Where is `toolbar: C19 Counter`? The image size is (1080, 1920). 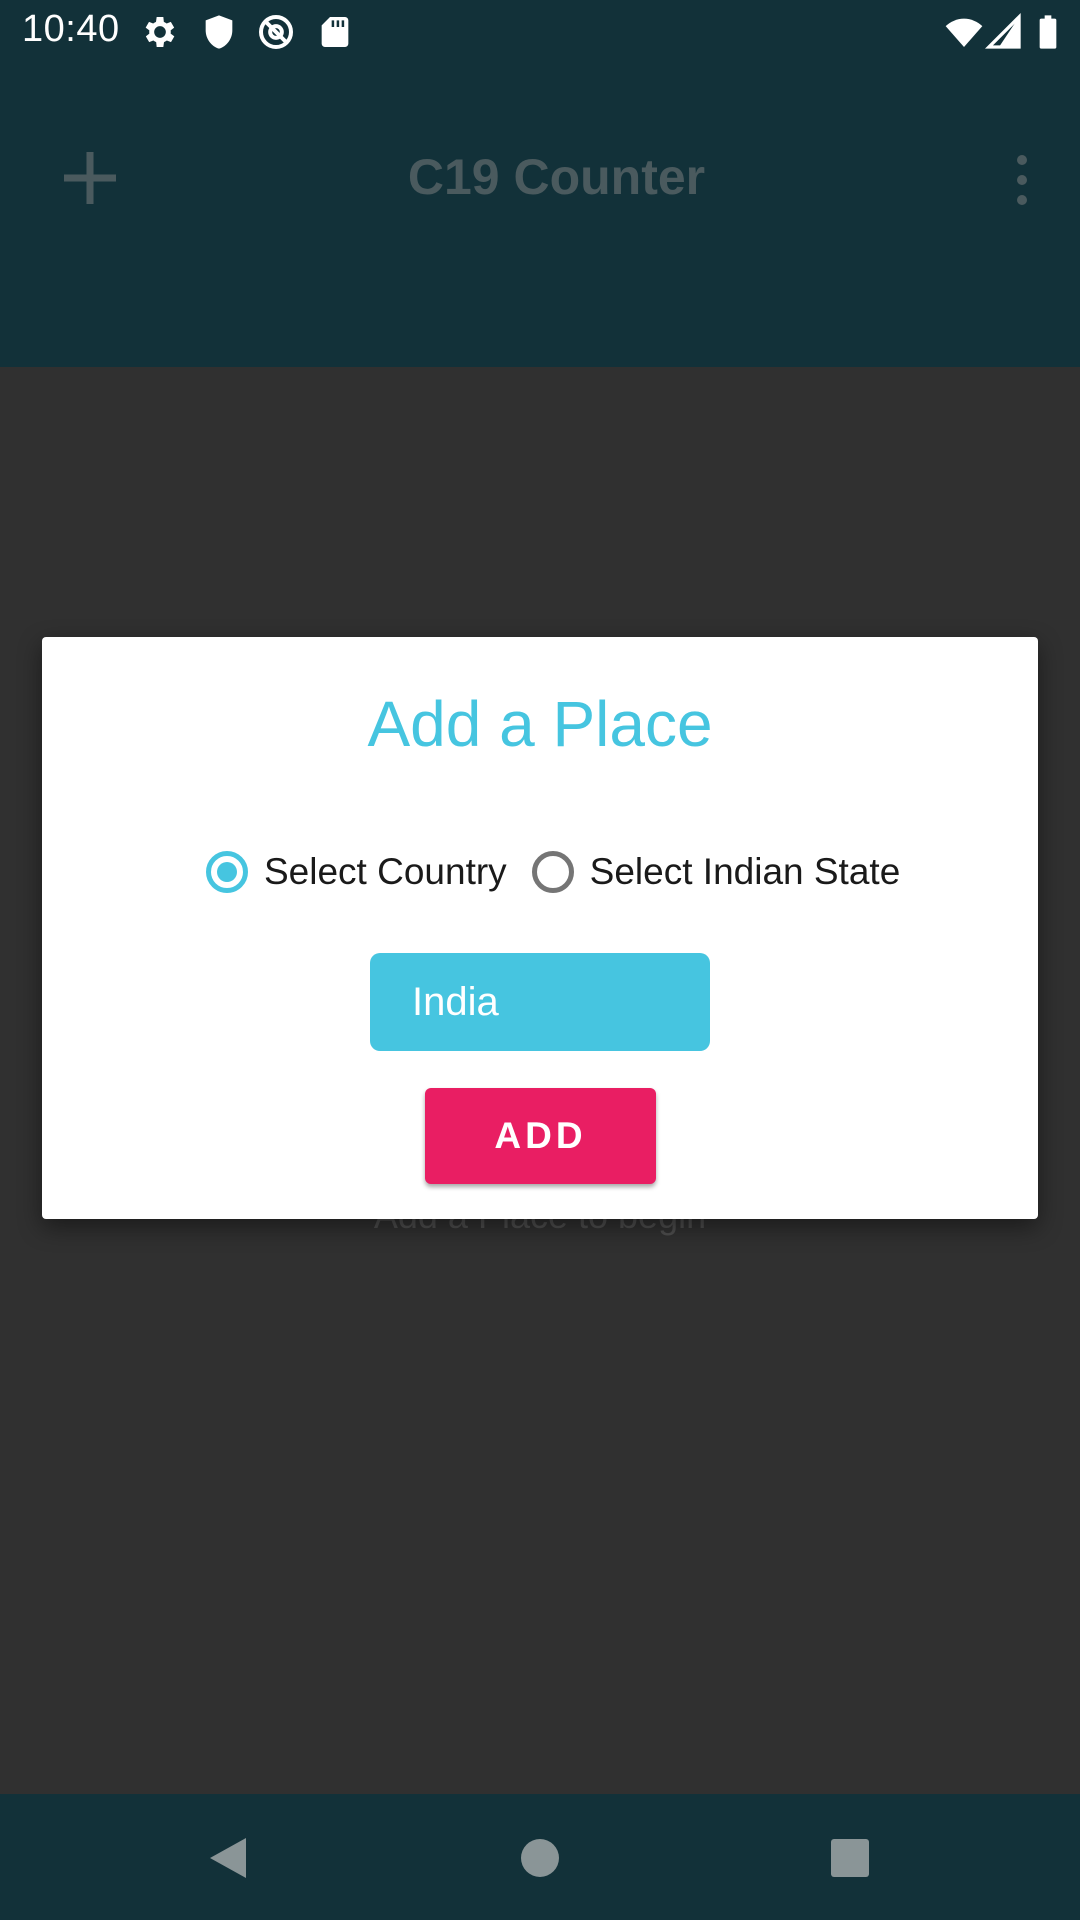
toolbar: C19 Counter is located at coordinates (540, 180).